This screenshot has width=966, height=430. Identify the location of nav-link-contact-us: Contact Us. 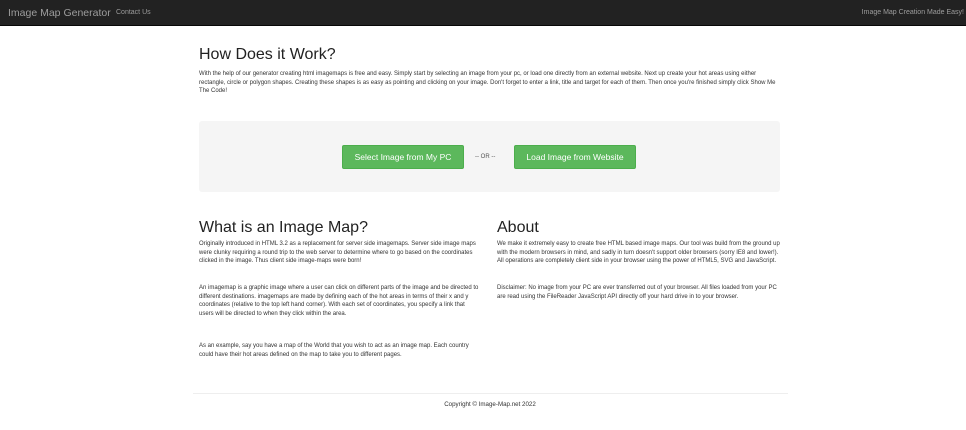
(133, 13).